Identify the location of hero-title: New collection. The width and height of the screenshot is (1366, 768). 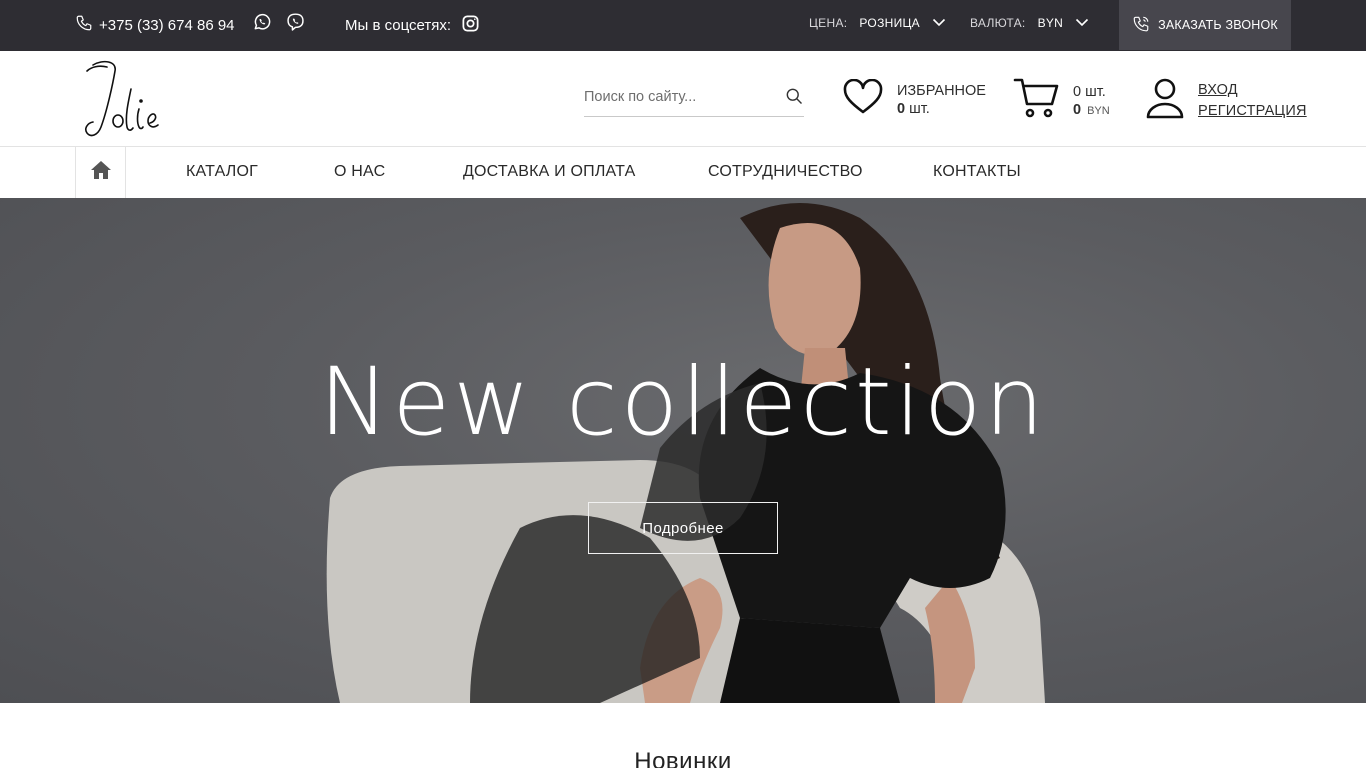
(683, 402).